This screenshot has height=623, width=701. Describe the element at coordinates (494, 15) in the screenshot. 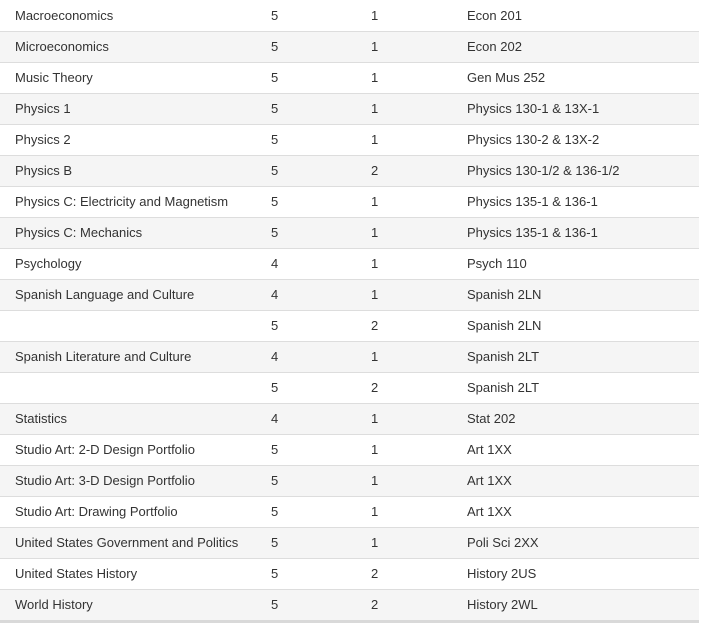

I see `course-cell: Econ 201` at that location.